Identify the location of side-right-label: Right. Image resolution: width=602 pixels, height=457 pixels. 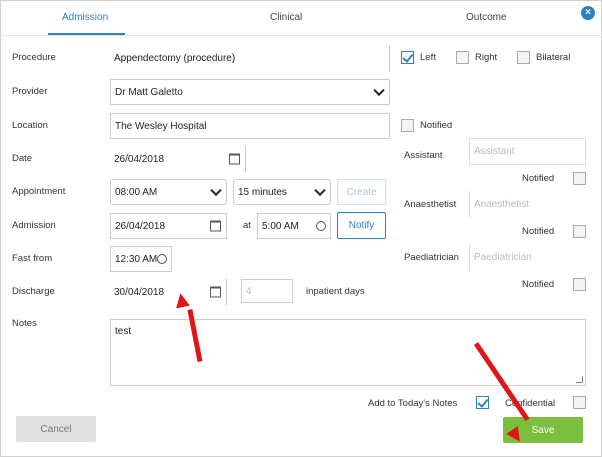
(486, 57).